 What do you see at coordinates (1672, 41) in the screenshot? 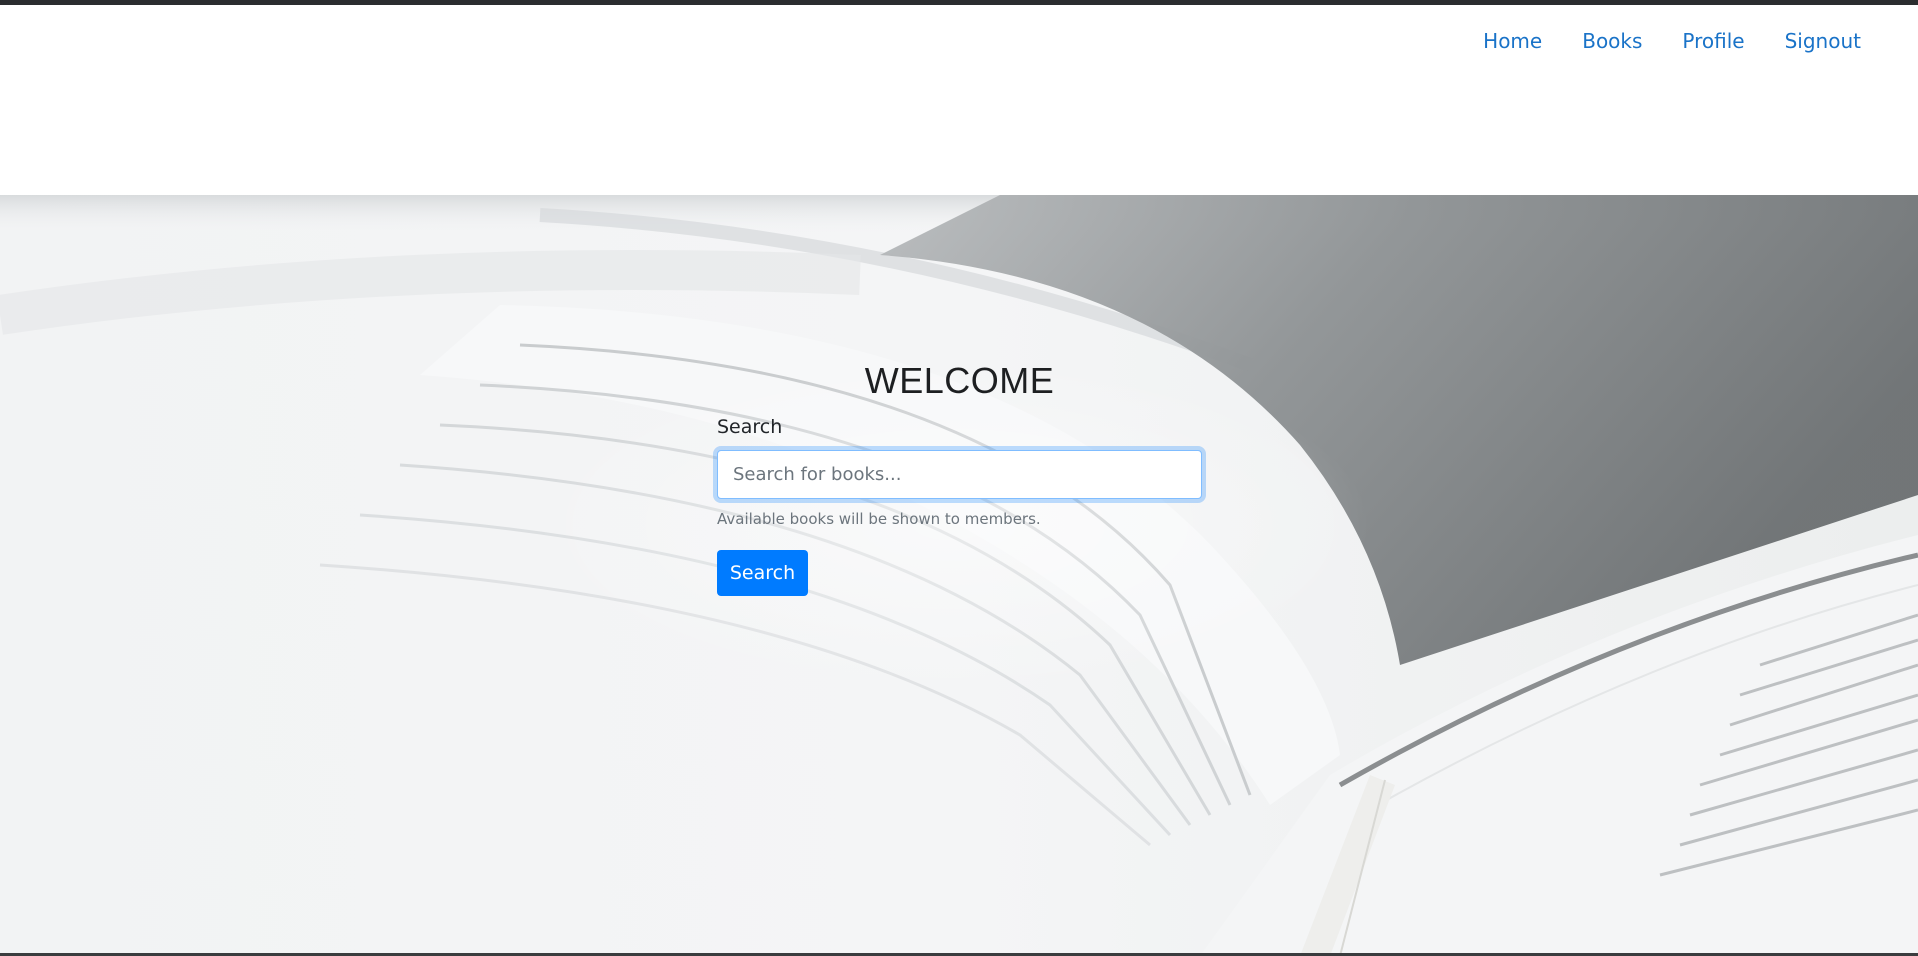
I see `nav-links: Home Books Profile Signout` at bounding box center [1672, 41].